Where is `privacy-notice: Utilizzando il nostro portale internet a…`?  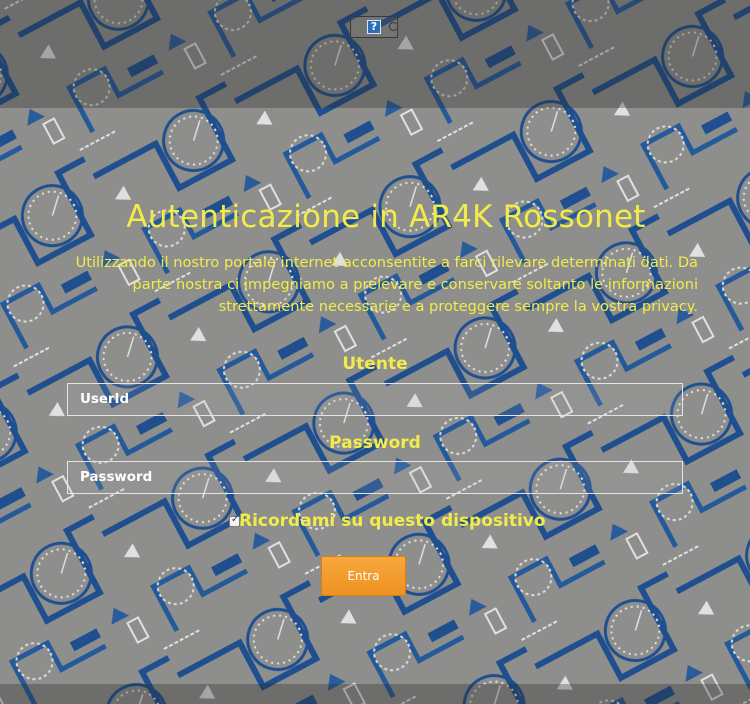
privacy-notice: Utilizzando il nostro portale internet a… is located at coordinates (386, 284).